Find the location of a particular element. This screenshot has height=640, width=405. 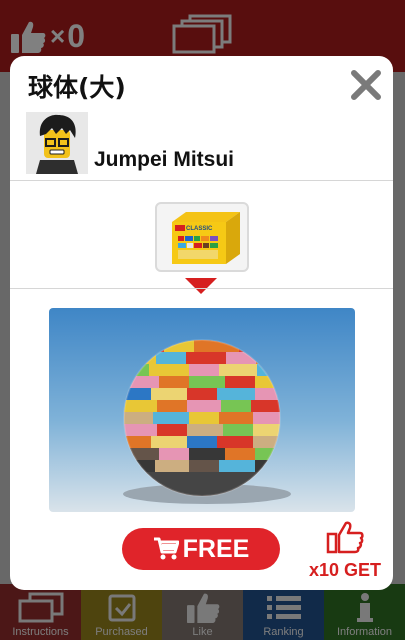

author-row: Jumpei Mitsui is located at coordinates (130, 143).